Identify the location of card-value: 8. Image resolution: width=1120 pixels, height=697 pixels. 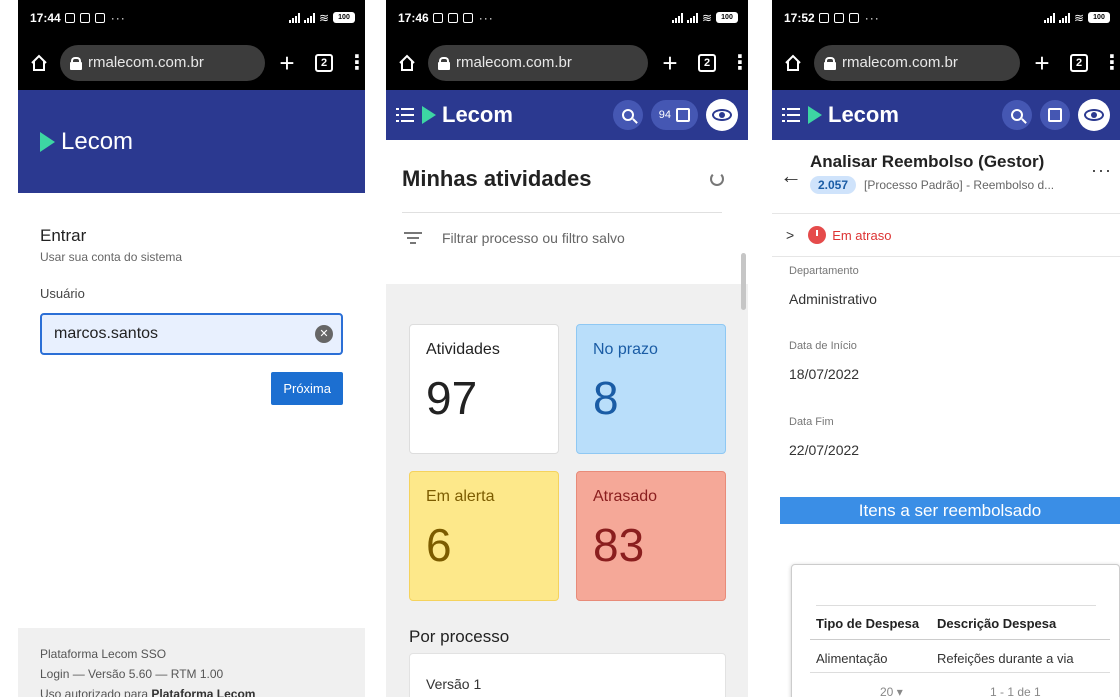
(606, 398).